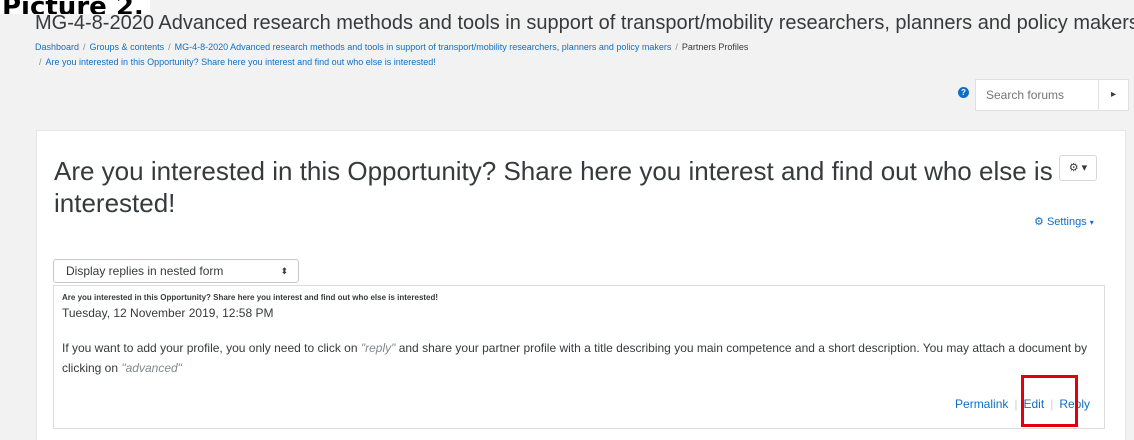 The image size is (1134, 440). I want to click on display-mode-value: Display replies in nested form, so click(145, 271).